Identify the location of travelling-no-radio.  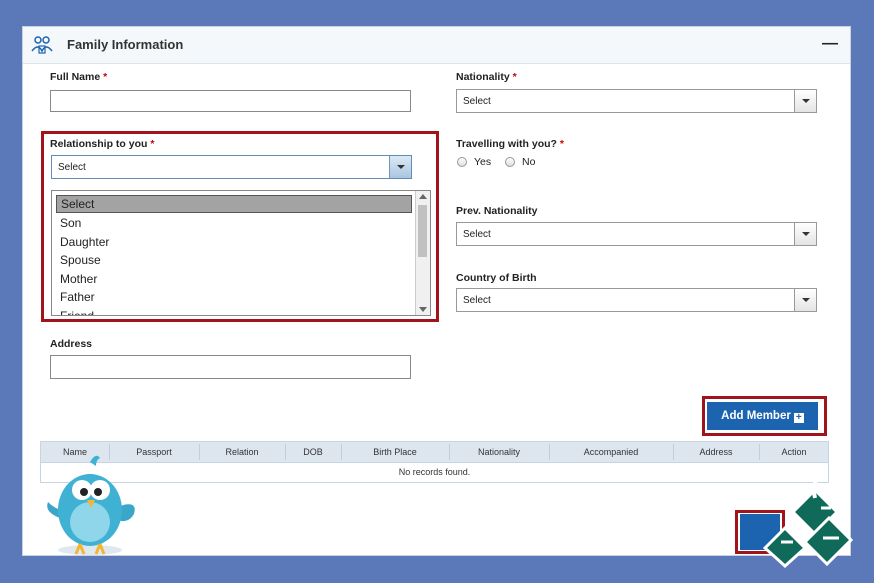
(510, 162).